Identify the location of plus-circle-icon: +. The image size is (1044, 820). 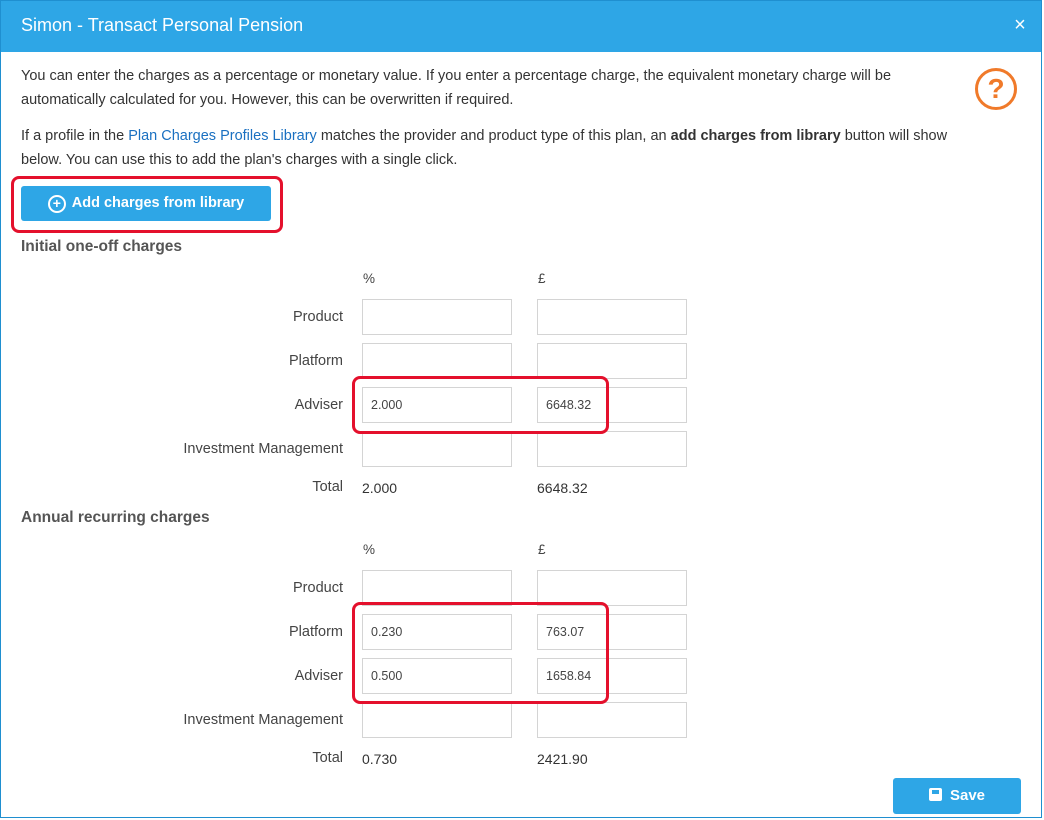
(56, 204).